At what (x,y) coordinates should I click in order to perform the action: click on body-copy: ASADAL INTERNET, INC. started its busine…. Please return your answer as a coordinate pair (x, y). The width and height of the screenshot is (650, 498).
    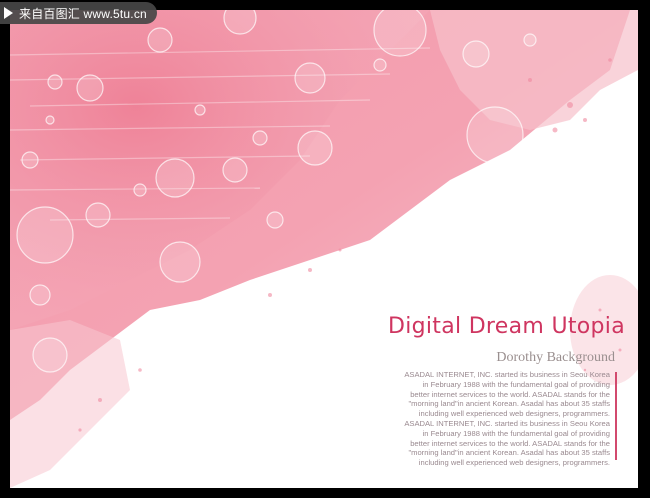
    Looking at the image, I should click on (500, 419).